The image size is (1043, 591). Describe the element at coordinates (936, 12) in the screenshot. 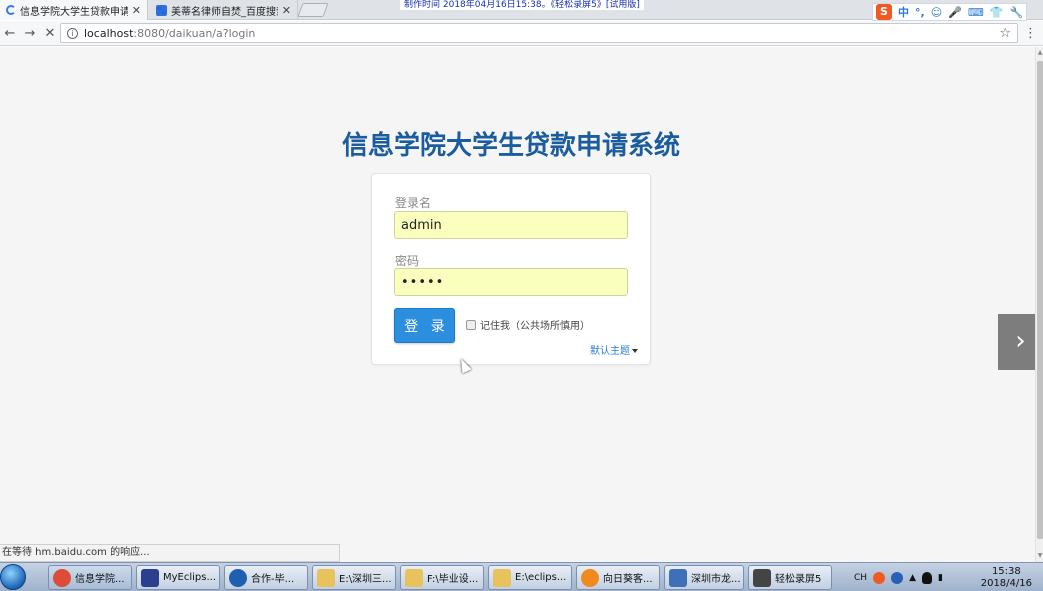

I see `ime-emoji-icon: ☺` at that location.